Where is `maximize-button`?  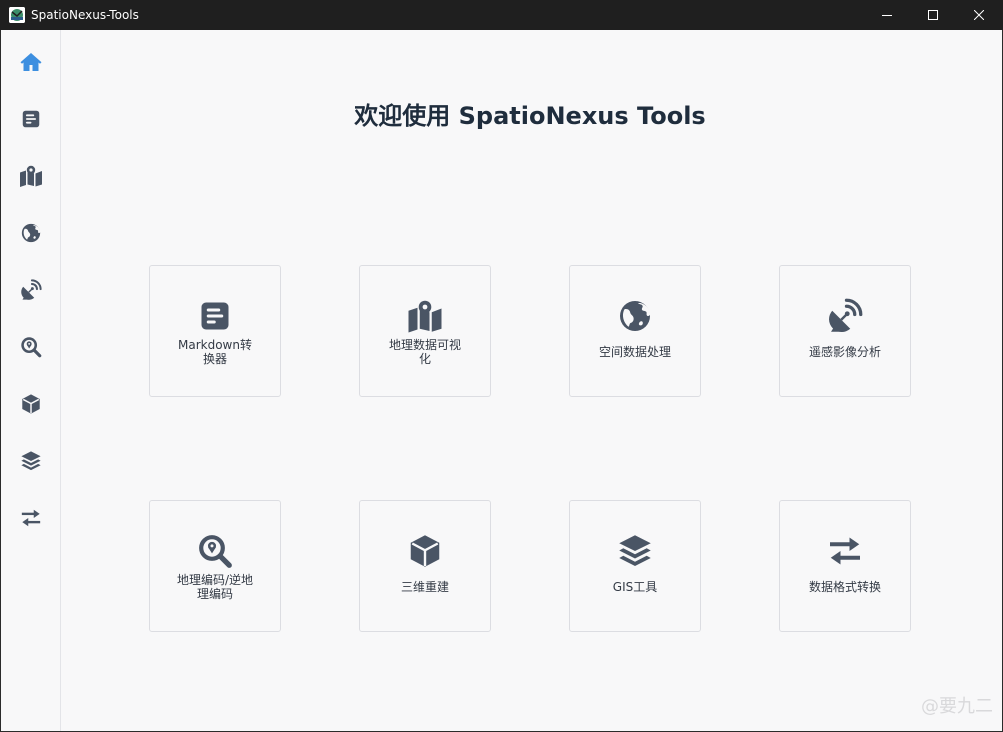 maximize-button is located at coordinates (933, 15).